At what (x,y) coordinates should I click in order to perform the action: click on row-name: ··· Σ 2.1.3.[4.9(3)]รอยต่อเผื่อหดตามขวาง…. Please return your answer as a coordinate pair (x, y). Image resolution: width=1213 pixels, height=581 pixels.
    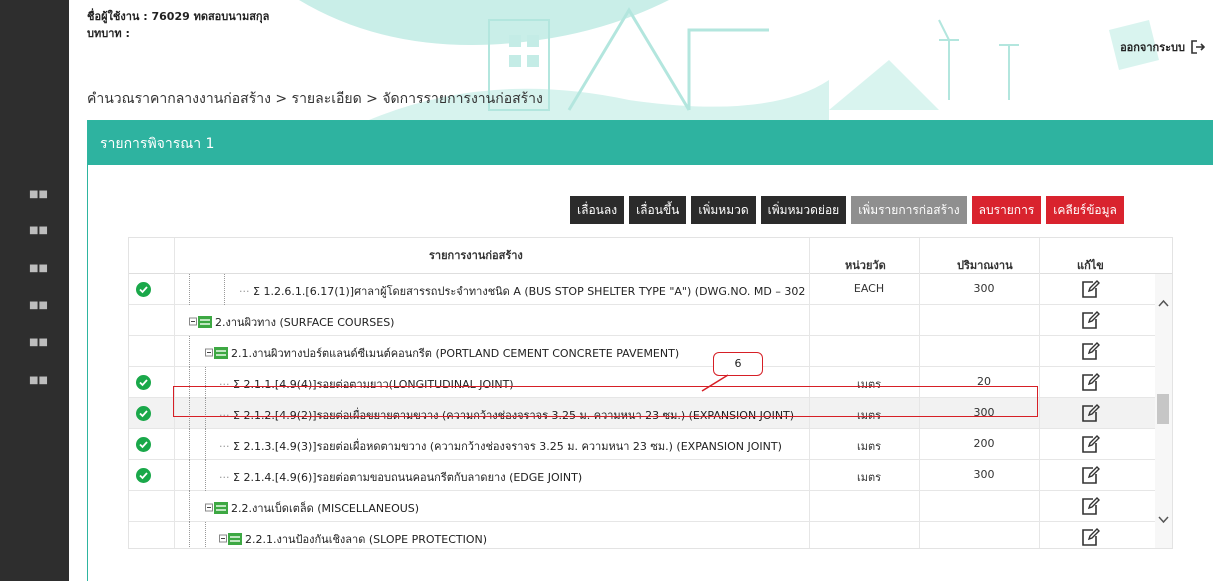
    Looking at the image, I should click on (500, 446).